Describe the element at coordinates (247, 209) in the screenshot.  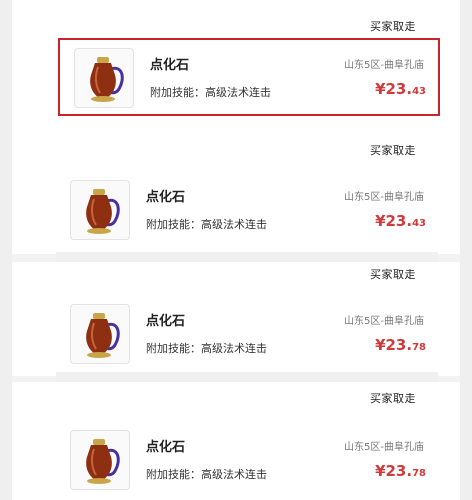
I see `item-card: 点化石 附加技能：高级法术连击 山东5区-曲阜孔庙 ¥23.43` at that location.